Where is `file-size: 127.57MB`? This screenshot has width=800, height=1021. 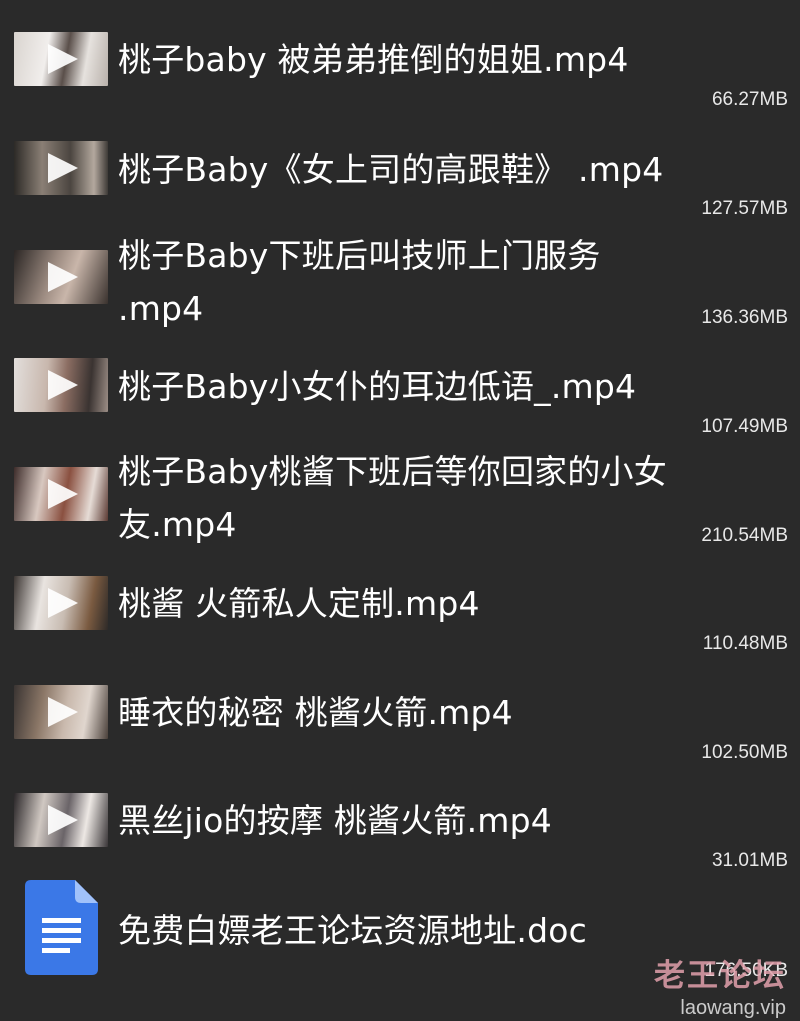
file-size: 127.57MB is located at coordinates (744, 208).